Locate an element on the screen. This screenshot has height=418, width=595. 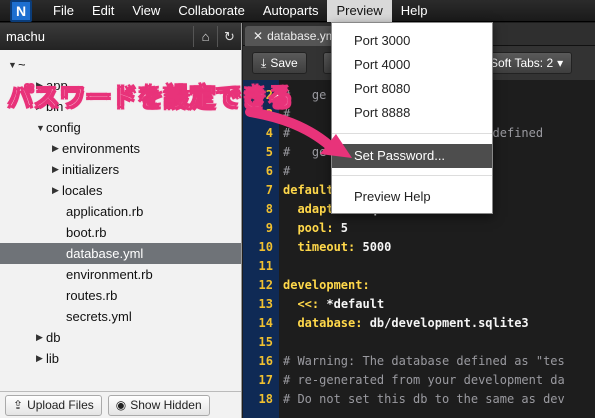
annotation-arrow-shaft is located at coordinates (290, 129).